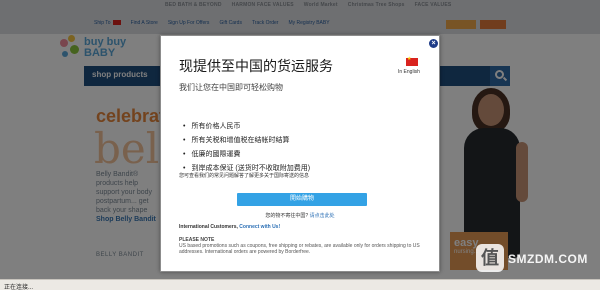 The image size is (600, 290). What do you see at coordinates (244, 175) in the screenshot?
I see `faq-info-link: 您可查看我们的常见问题解答了解更多关于国际寄送的信息` at bounding box center [244, 175].